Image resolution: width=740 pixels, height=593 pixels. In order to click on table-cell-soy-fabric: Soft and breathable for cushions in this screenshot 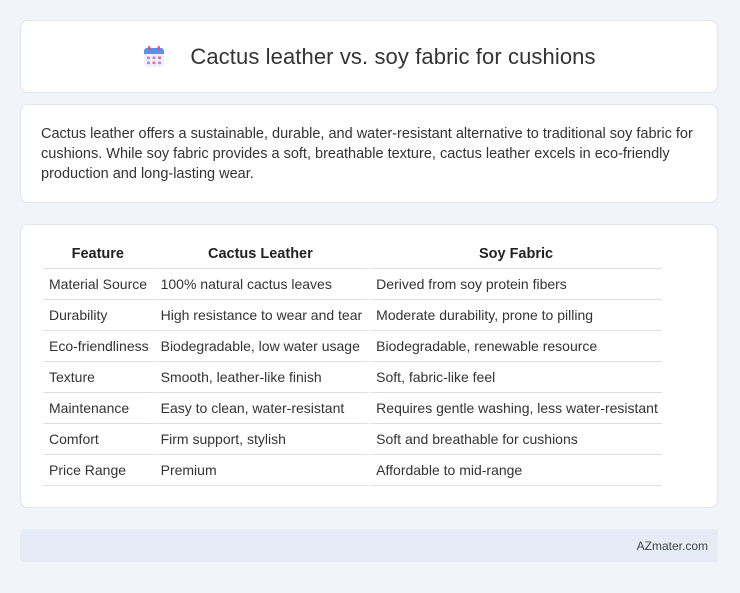, I will do `click(516, 439)`.